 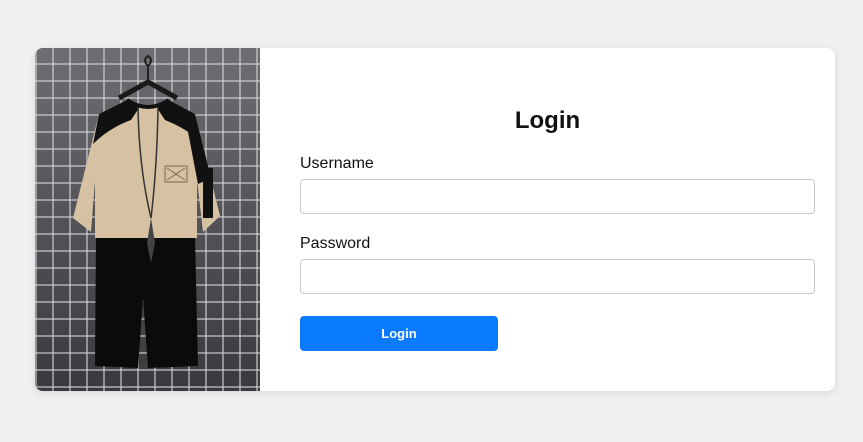 What do you see at coordinates (146, 211) in the screenshot?
I see `outfit-illustration` at bounding box center [146, 211].